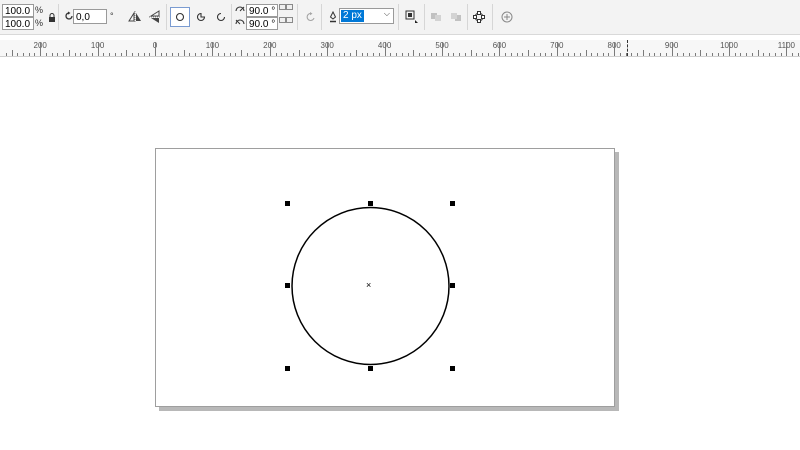 This screenshot has height=450, width=800. What do you see at coordinates (370, 368) in the screenshot?
I see `selection-handle-bottom` at bounding box center [370, 368].